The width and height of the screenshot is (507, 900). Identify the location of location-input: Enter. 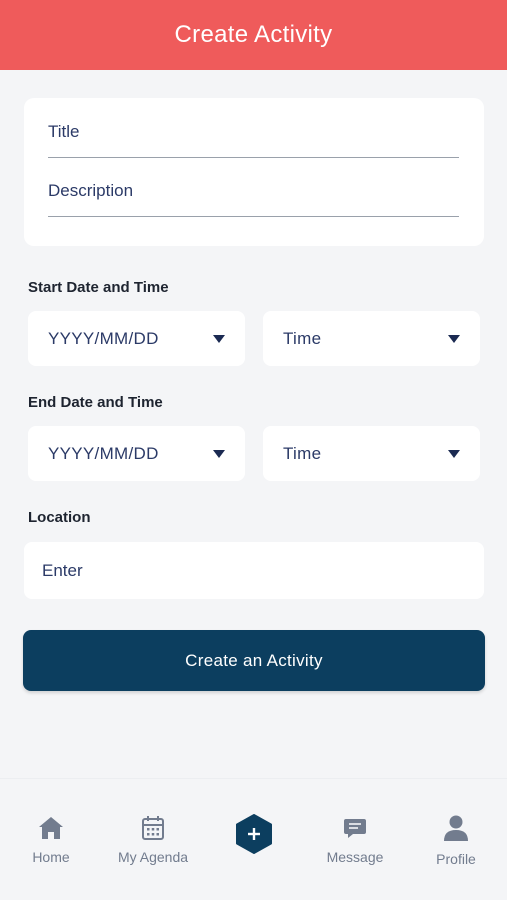
(254, 570).